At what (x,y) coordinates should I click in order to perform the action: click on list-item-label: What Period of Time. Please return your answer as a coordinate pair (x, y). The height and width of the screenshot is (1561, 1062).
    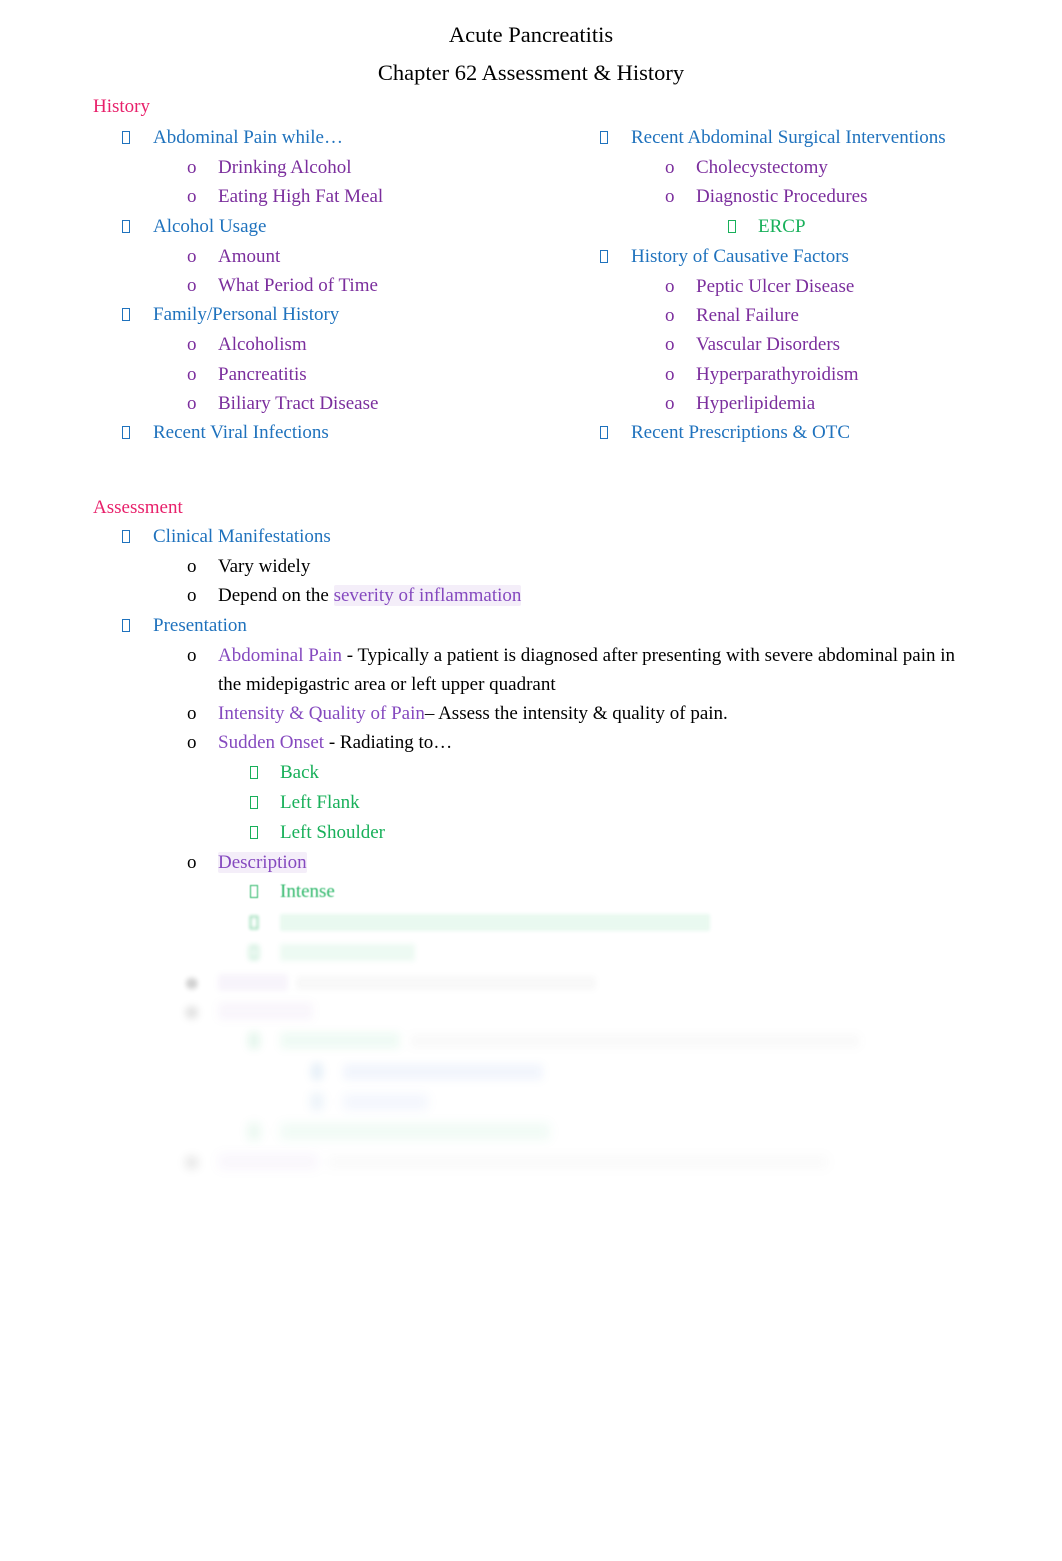
    Looking at the image, I should click on (298, 286).